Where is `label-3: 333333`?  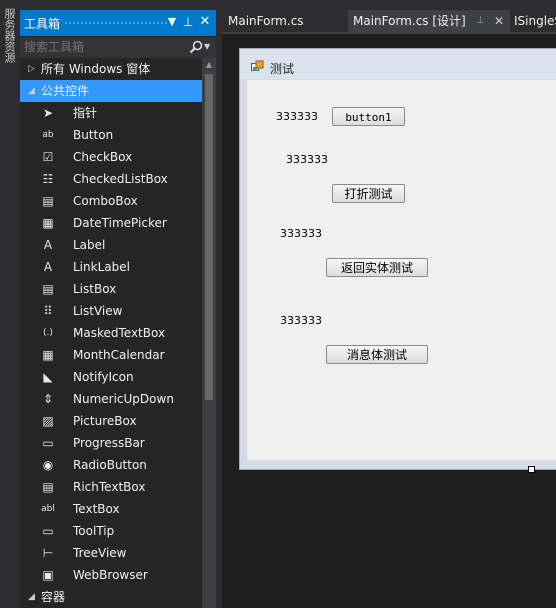
label-3: 333333 is located at coordinates (301, 233).